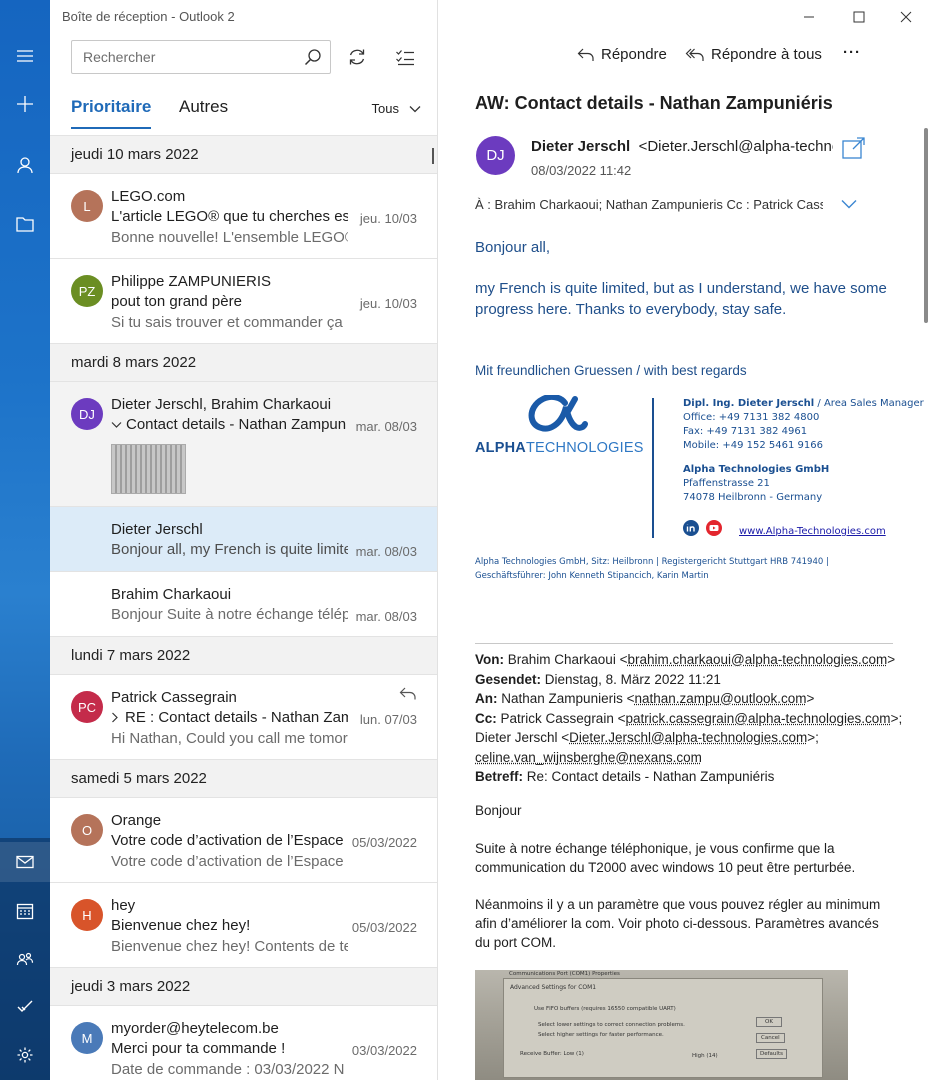  I want to click on chevron-down-icon, so click(116, 425).